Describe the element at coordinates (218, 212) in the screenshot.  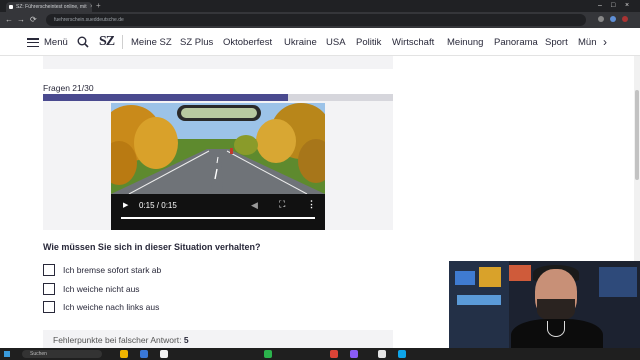
I see `video-controls: ▶ 0:15 / 0:15 ◀ ⛶ ⋮` at that location.